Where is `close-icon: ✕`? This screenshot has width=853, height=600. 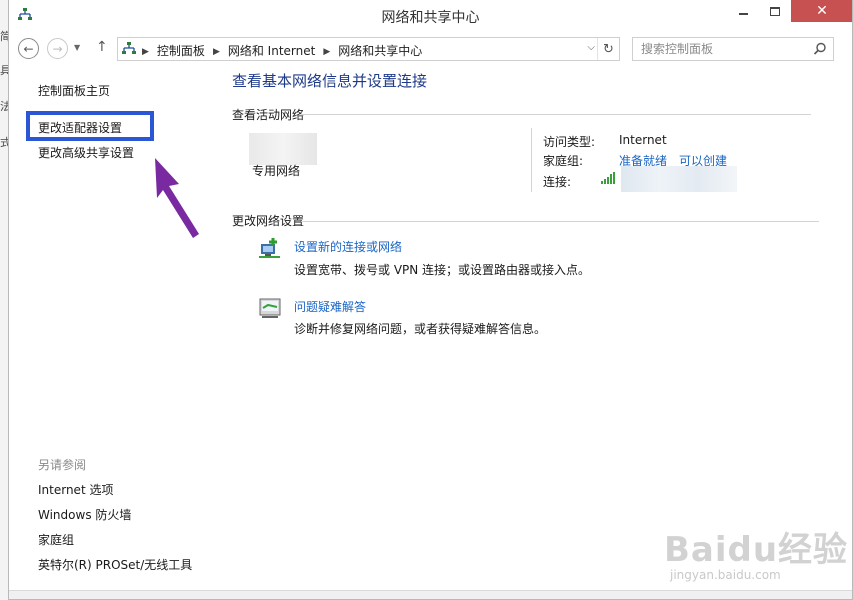 close-icon: ✕ is located at coordinates (822, 11).